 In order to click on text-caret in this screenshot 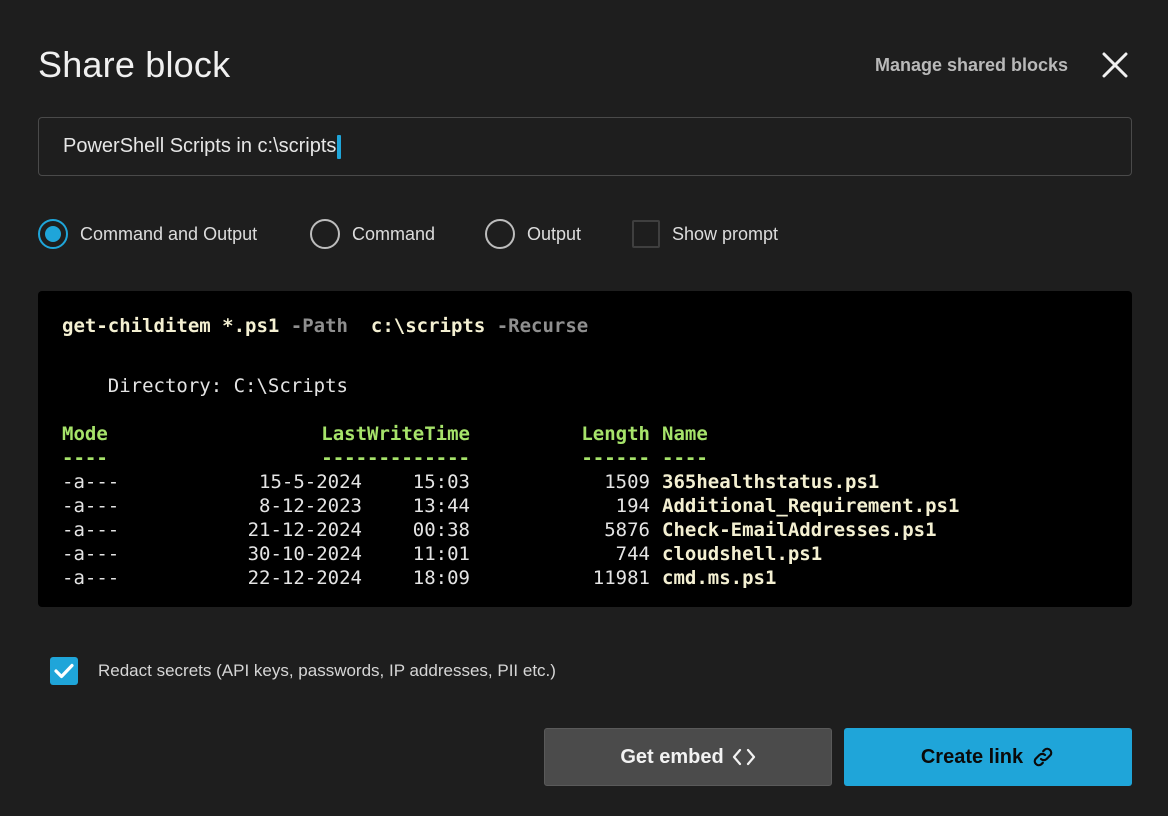, I will do `click(339, 146)`.